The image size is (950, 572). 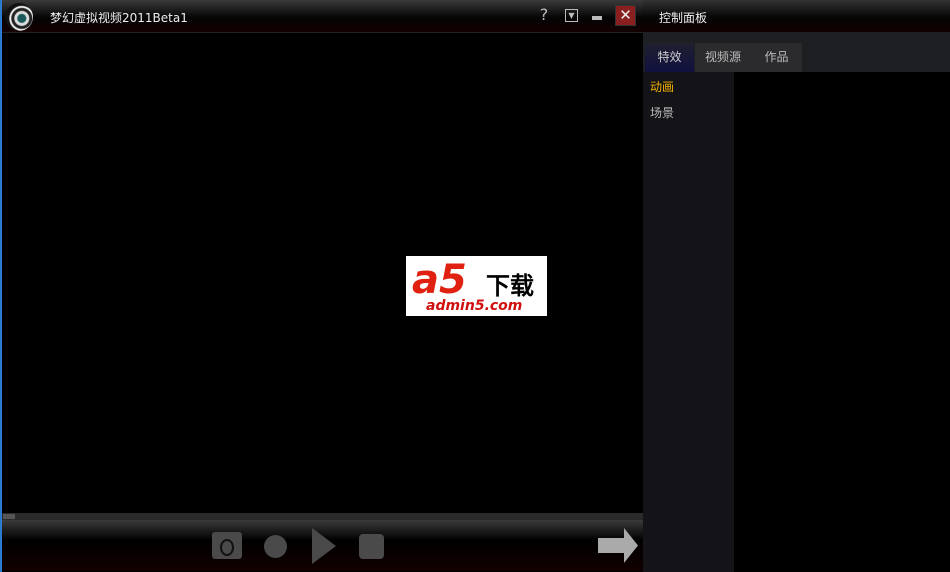 I want to click on panel-tabs: 特效 视频源 作品, so click(x=796, y=52).